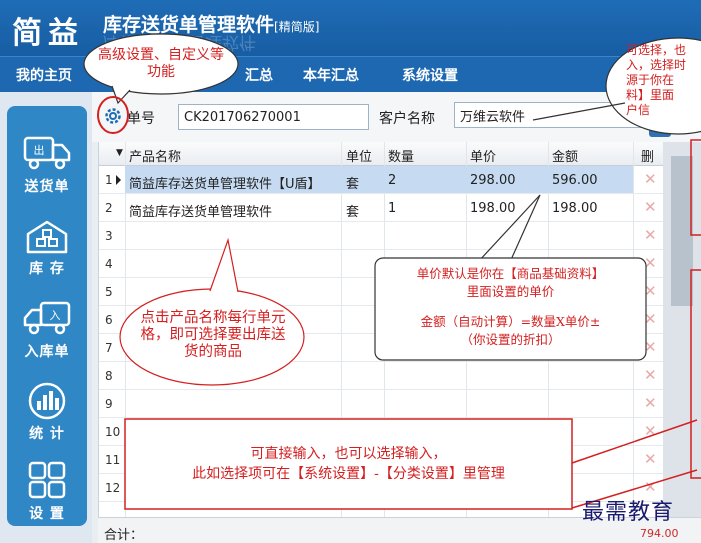 The height and width of the screenshot is (543, 701). Describe the element at coordinates (161, 63) in the screenshot. I see `gear-callout-text: 高级设置、自定义等功能` at that location.